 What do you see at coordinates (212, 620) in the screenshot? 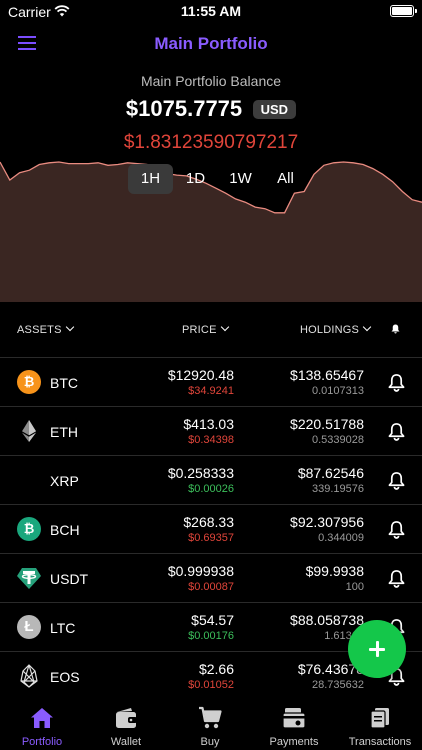
I see `price-value: $54.57` at bounding box center [212, 620].